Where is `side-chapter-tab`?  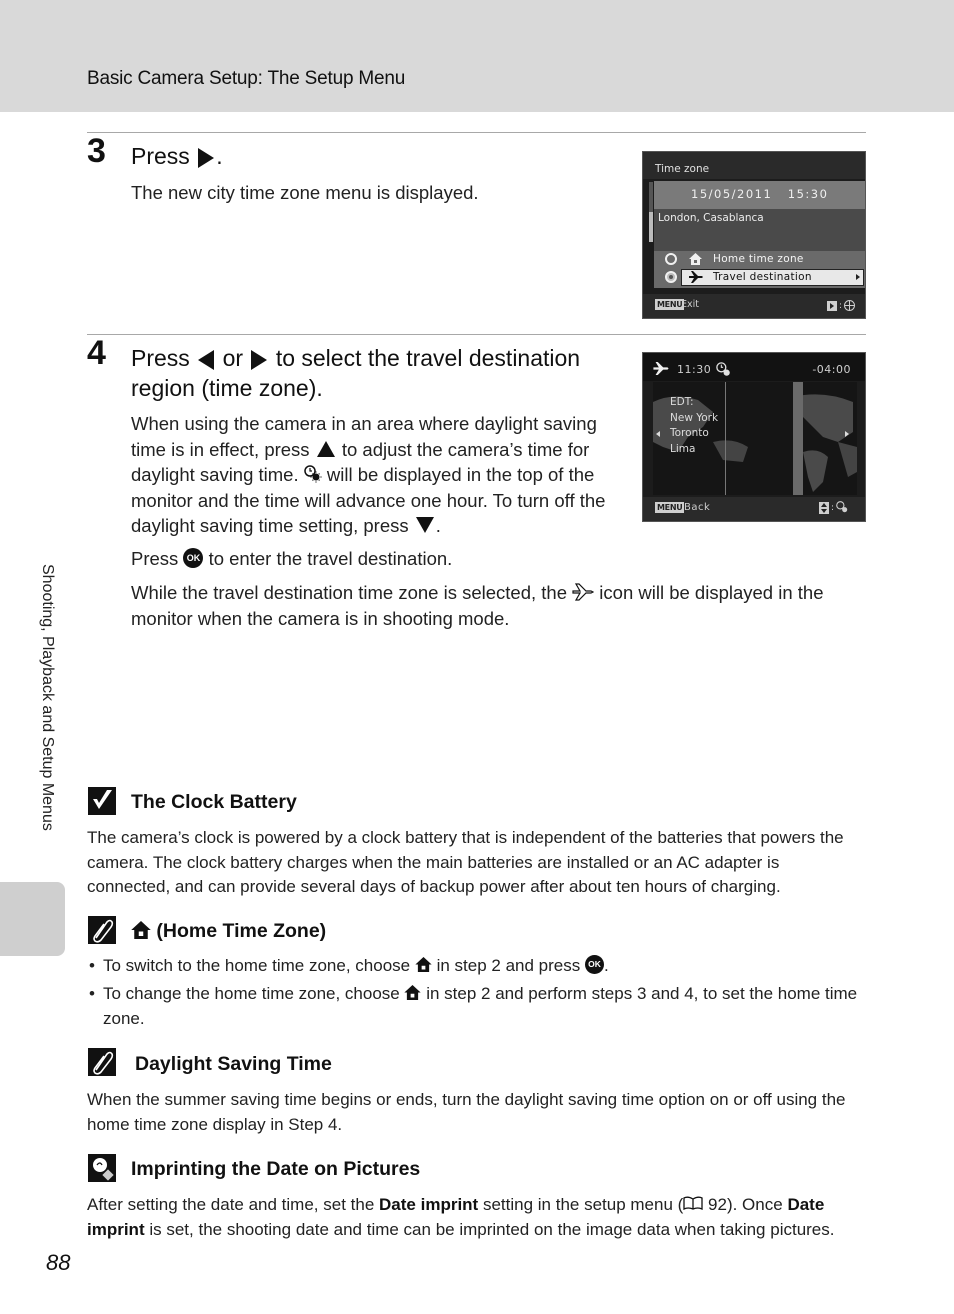 side-chapter-tab is located at coordinates (32, 919).